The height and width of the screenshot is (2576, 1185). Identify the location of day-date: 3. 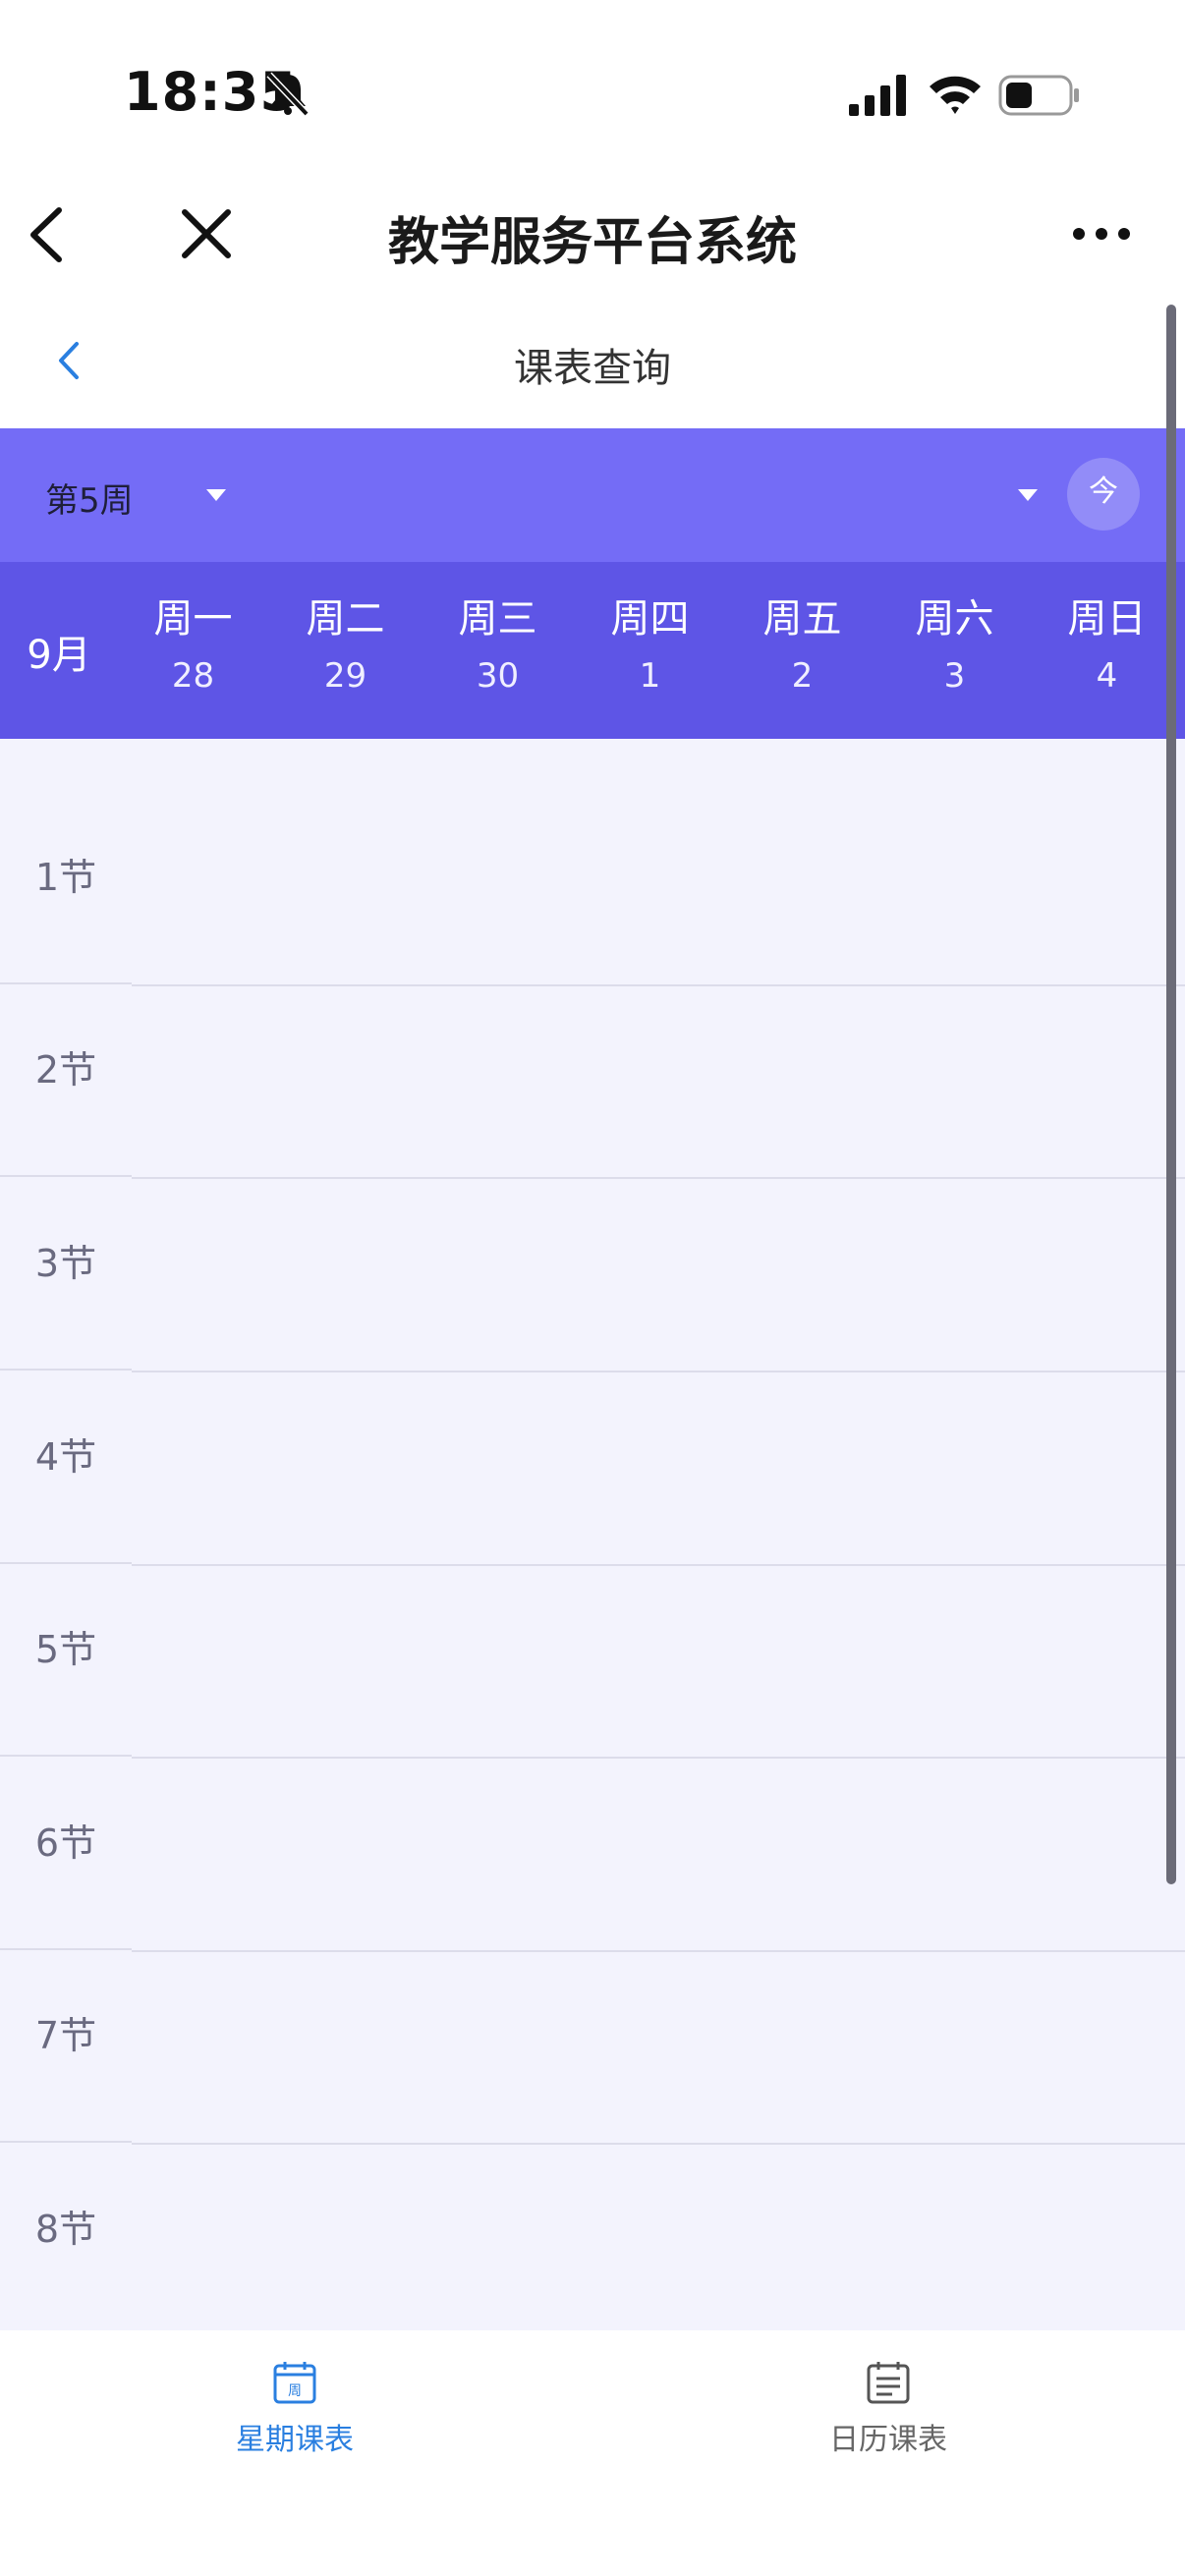
(955, 676).